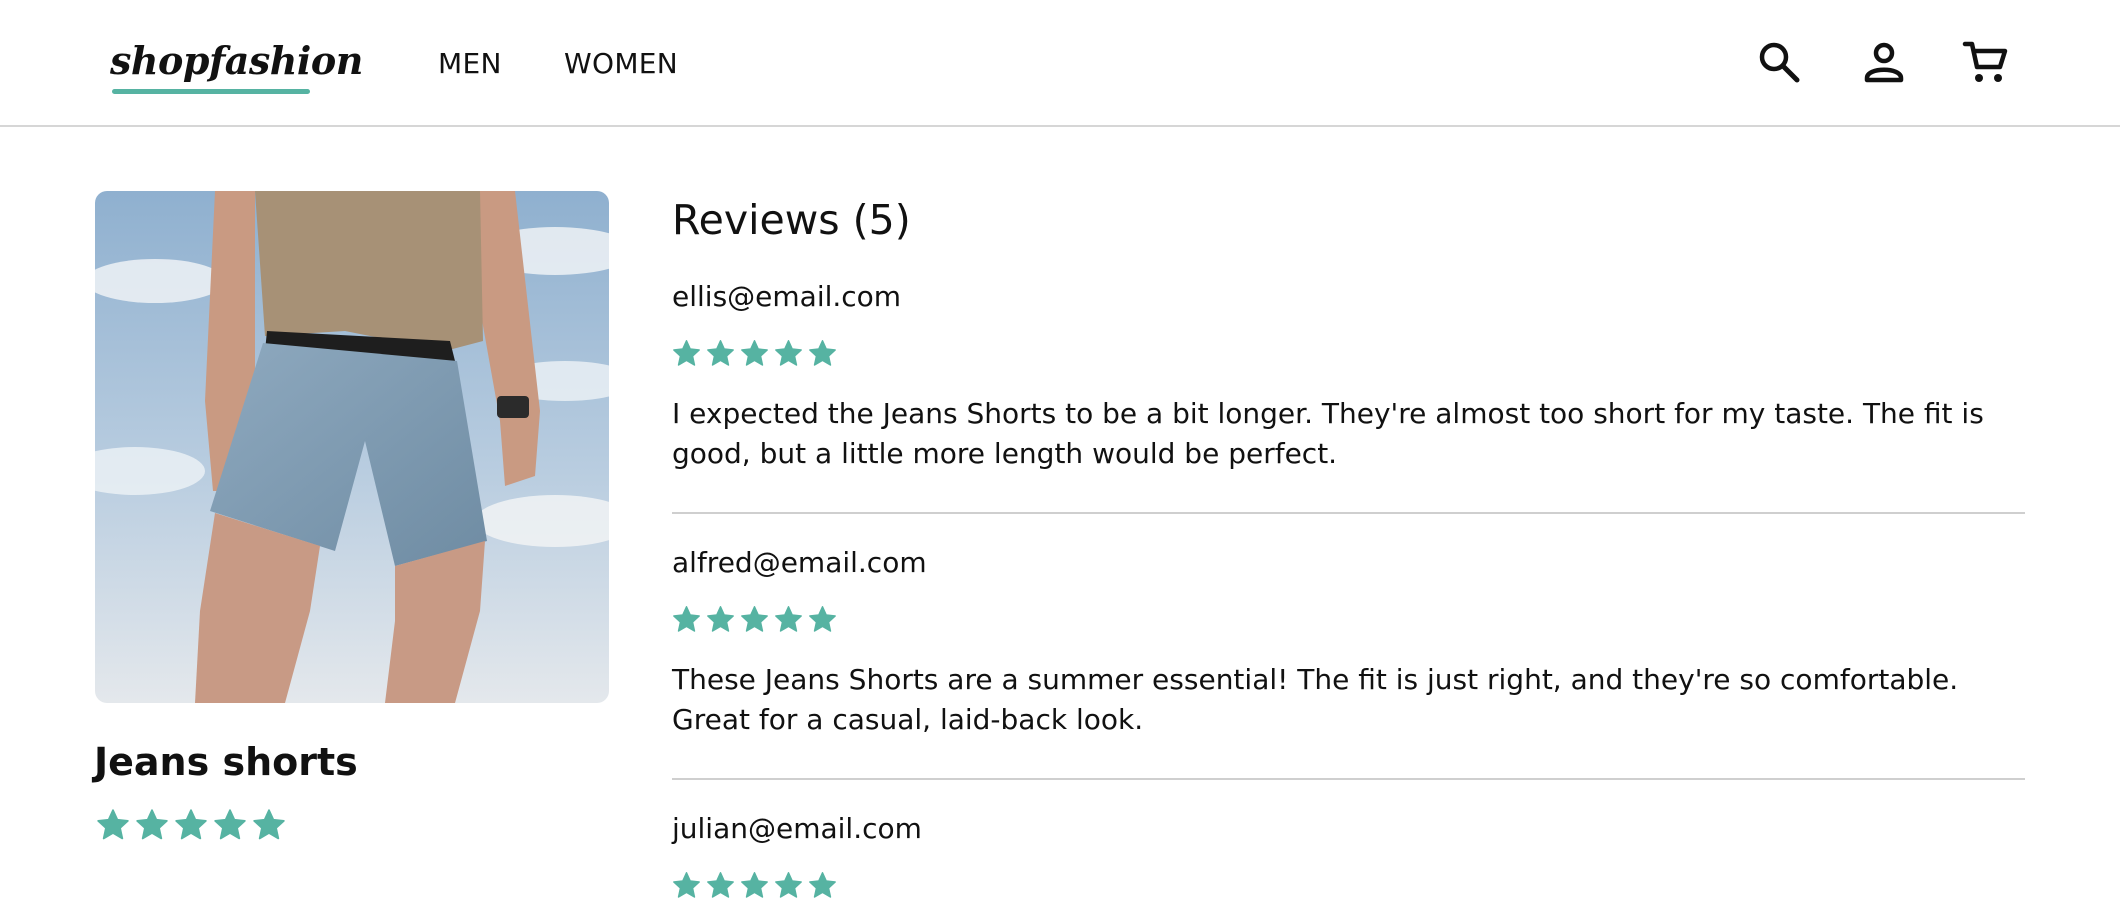 The height and width of the screenshot is (905, 2120). I want to click on review-item: julian@email.com, so click(1348, 856).